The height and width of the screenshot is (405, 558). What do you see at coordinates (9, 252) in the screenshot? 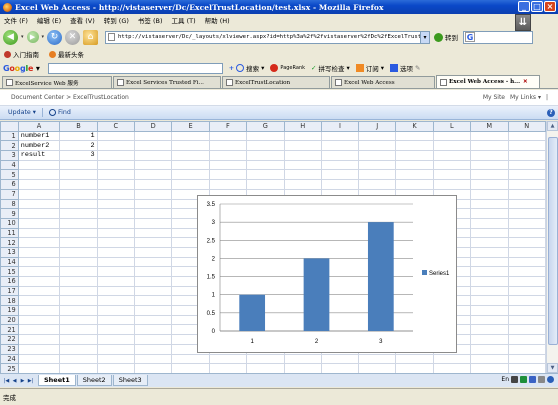
I see `row-header: 13` at bounding box center [9, 252].